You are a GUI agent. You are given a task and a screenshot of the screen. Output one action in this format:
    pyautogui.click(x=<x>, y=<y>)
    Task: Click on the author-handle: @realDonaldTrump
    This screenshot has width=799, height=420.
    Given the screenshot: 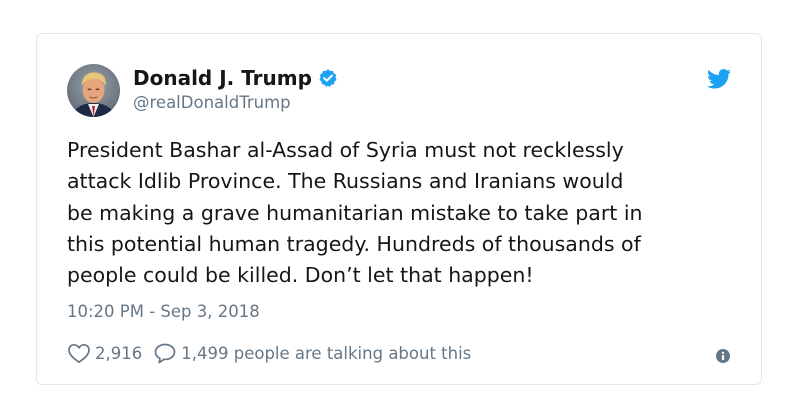 What is the action you would take?
    pyautogui.click(x=212, y=102)
    